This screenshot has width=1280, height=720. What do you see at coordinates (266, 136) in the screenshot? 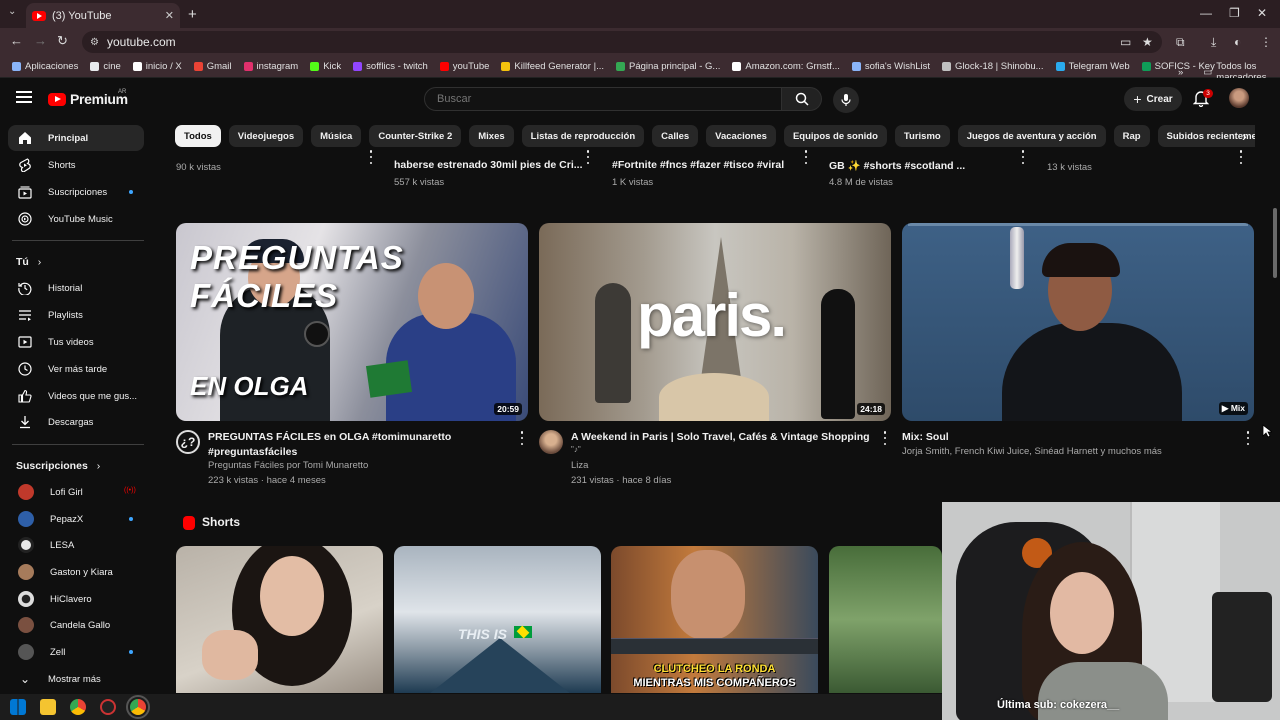
I see `filter-chip: Videojuegos` at bounding box center [266, 136].